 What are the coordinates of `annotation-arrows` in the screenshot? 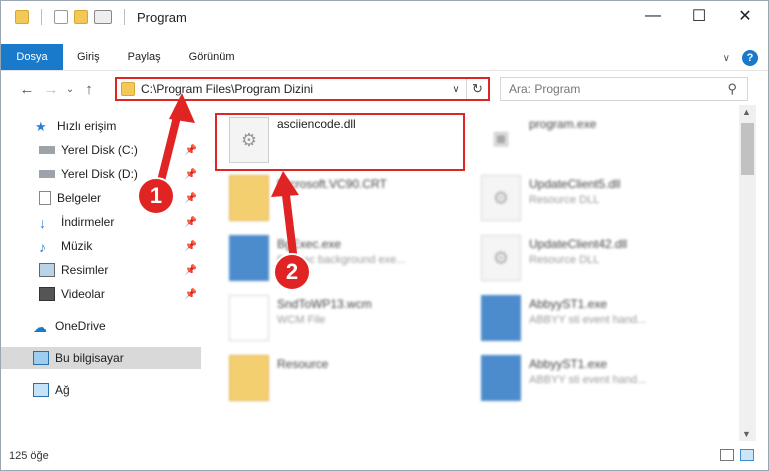 It's located at (228, 175).